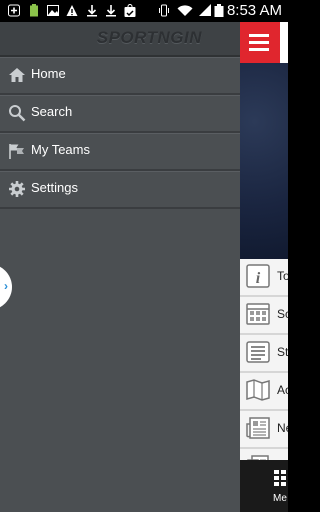 This screenshot has height=512, width=320. I want to click on gear-icon, so click(17, 189).